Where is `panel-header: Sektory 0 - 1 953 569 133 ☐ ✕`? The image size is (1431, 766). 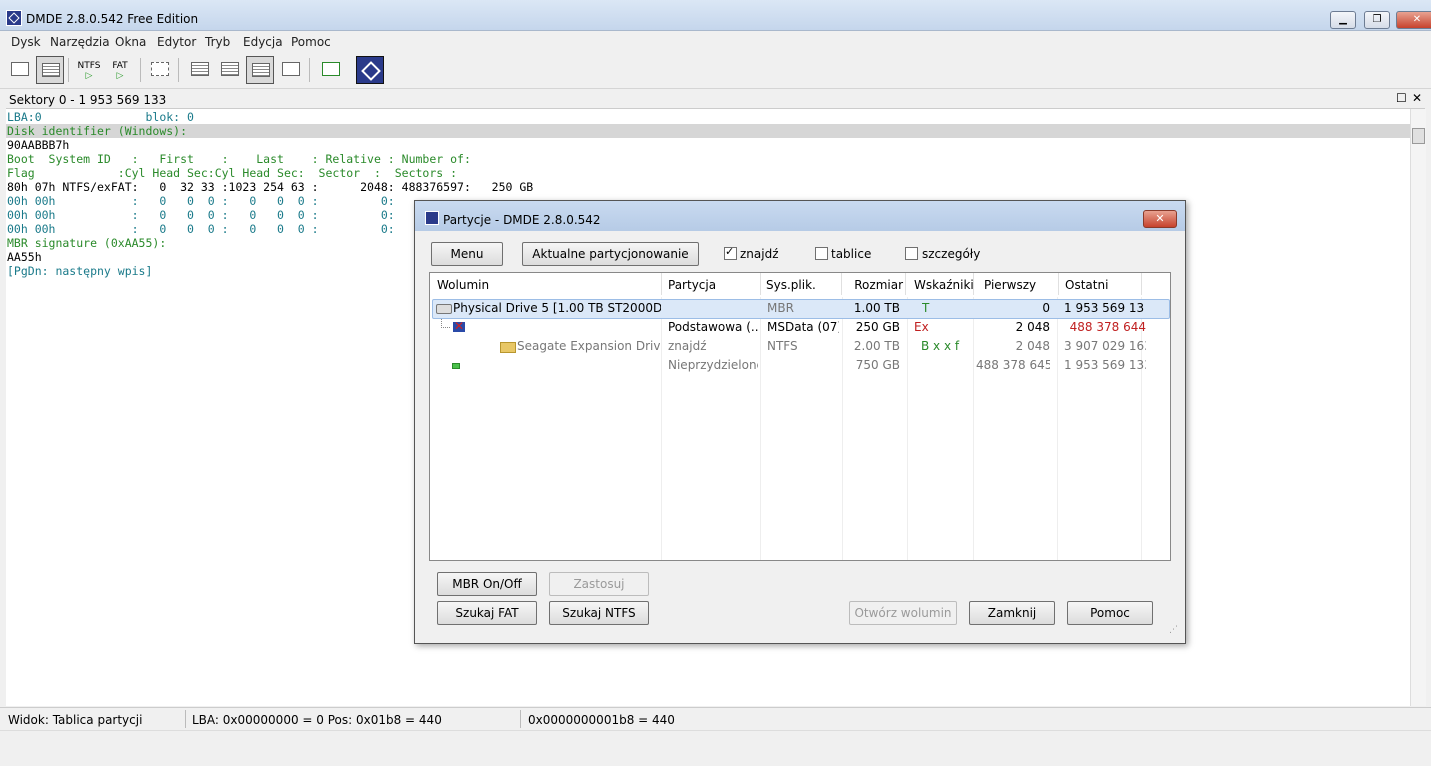
panel-header: Sektory 0 - 1 953 569 133 ☐ ✕ is located at coordinates (715, 99).